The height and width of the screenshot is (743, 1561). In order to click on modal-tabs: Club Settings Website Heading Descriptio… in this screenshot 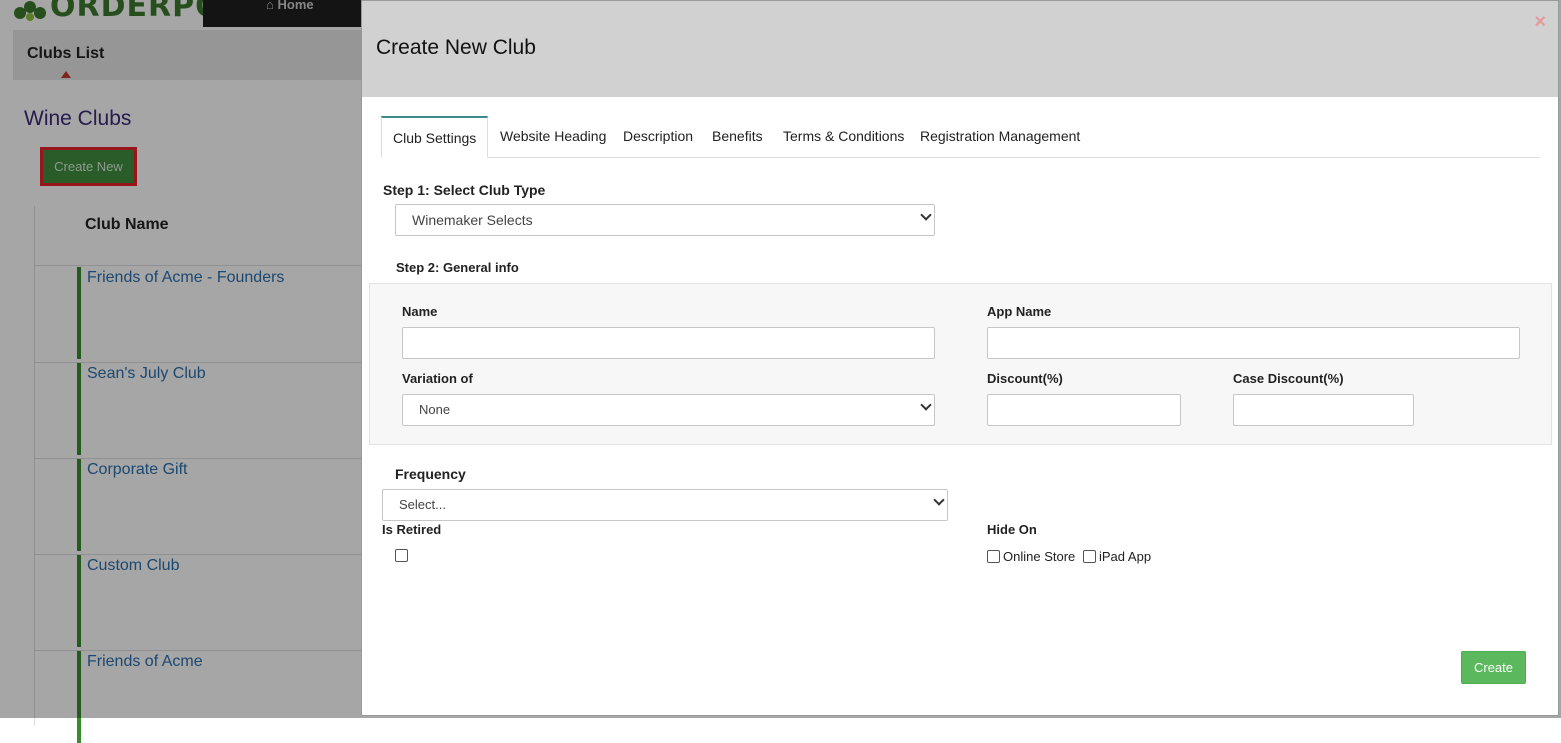, I will do `click(960, 137)`.